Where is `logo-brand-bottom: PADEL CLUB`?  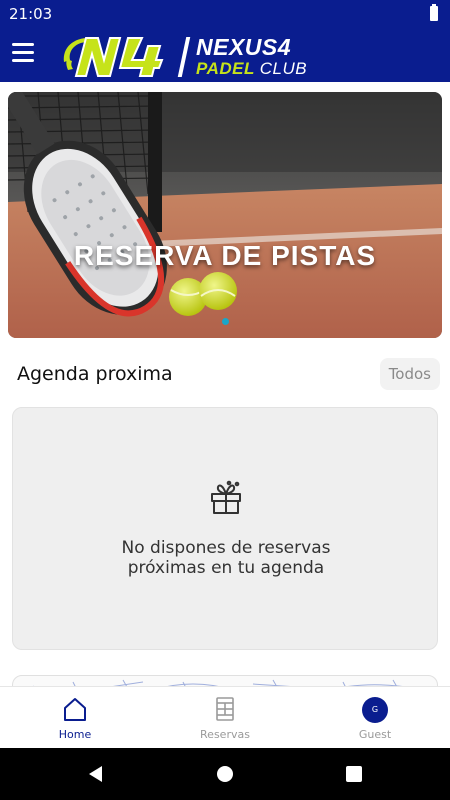 logo-brand-bottom: PADEL CLUB is located at coordinates (251, 69).